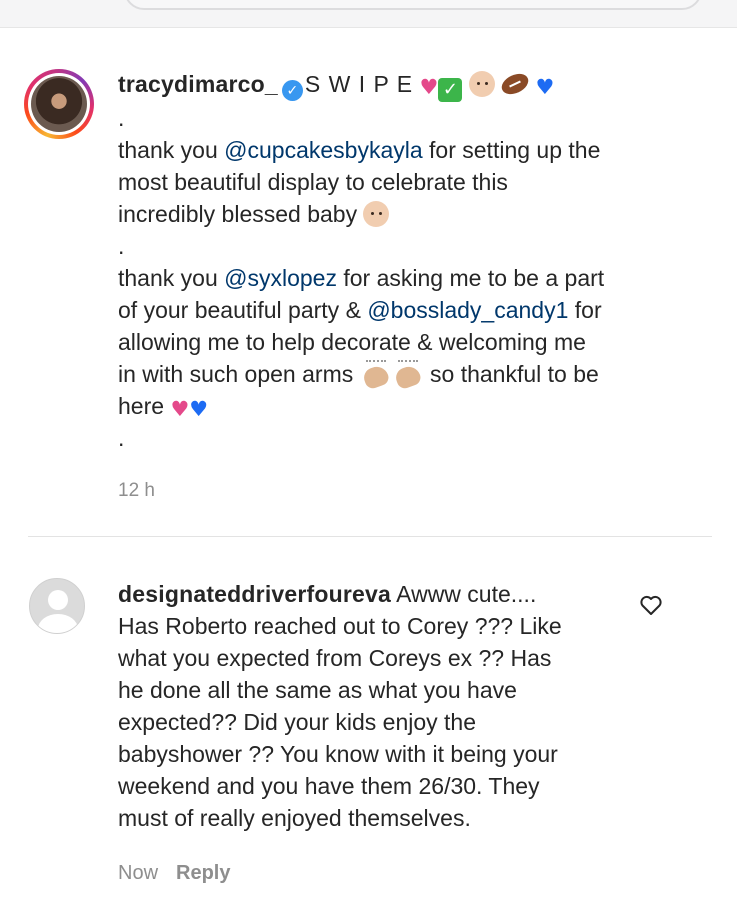 The image size is (737, 900). What do you see at coordinates (136, 490) in the screenshot?
I see `post-timestamp: 12 h` at bounding box center [136, 490].